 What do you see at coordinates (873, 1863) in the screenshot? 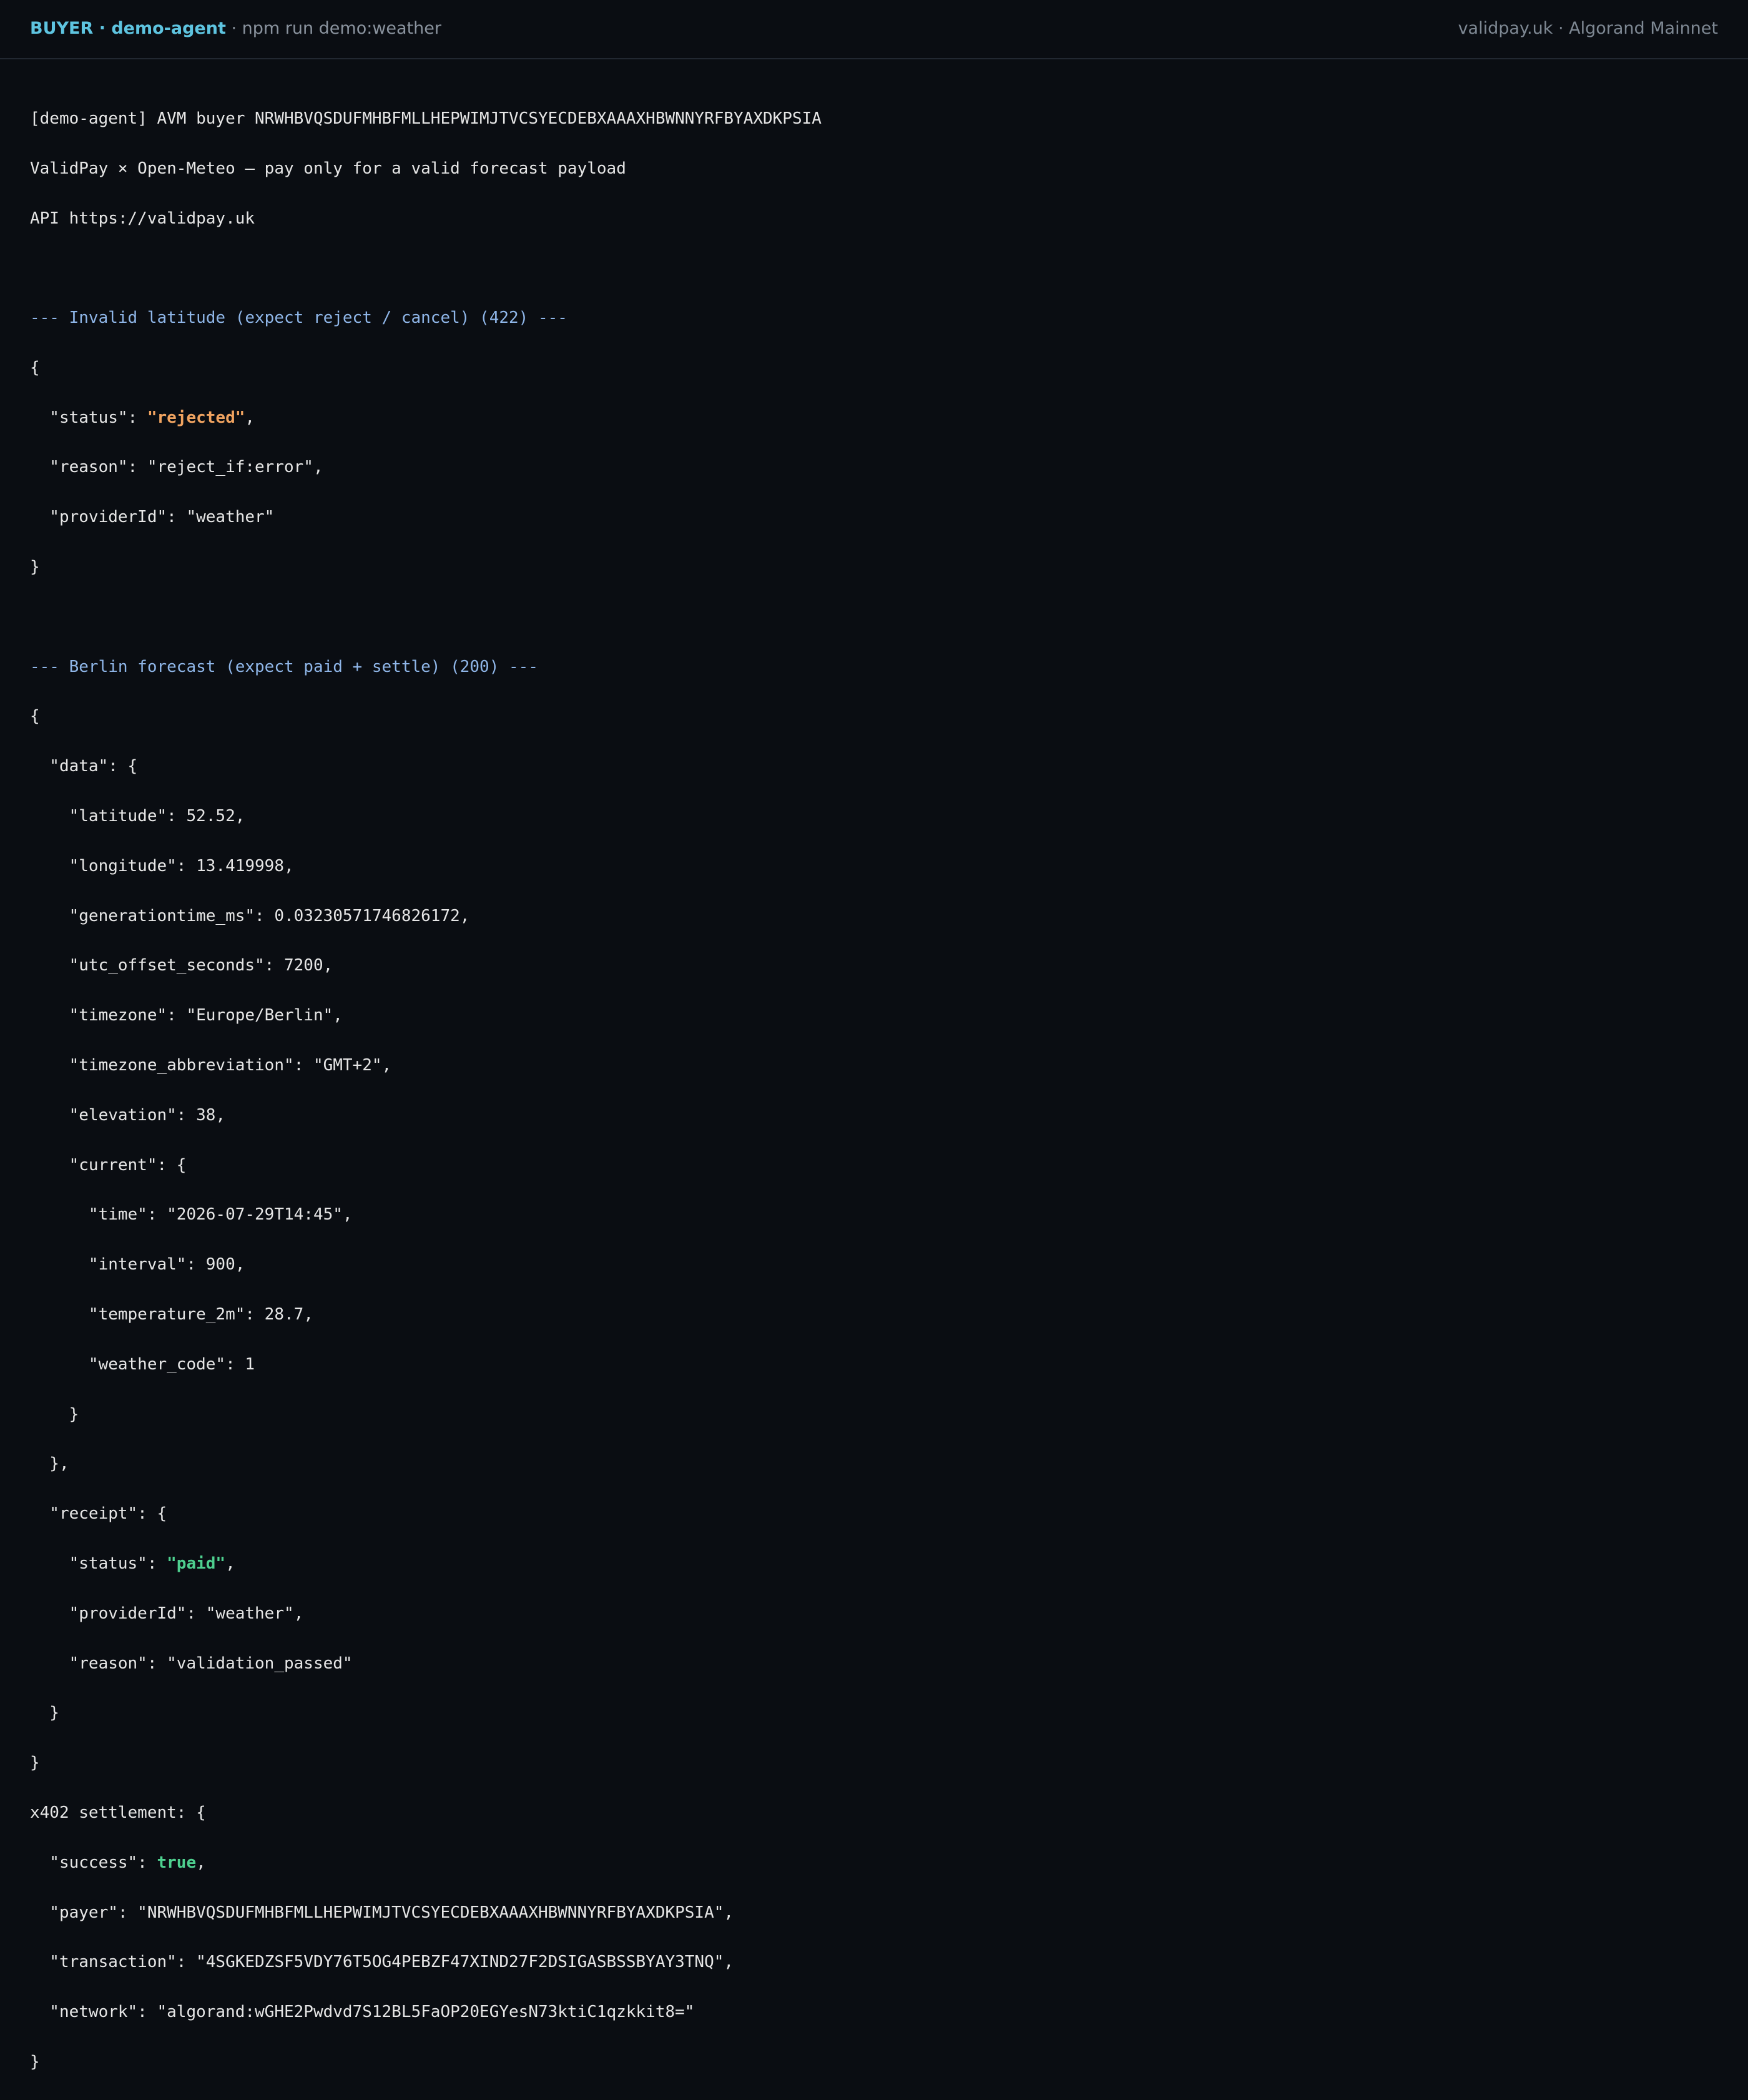
I see `settlement-success-line: "success": true,` at bounding box center [873, 1863].